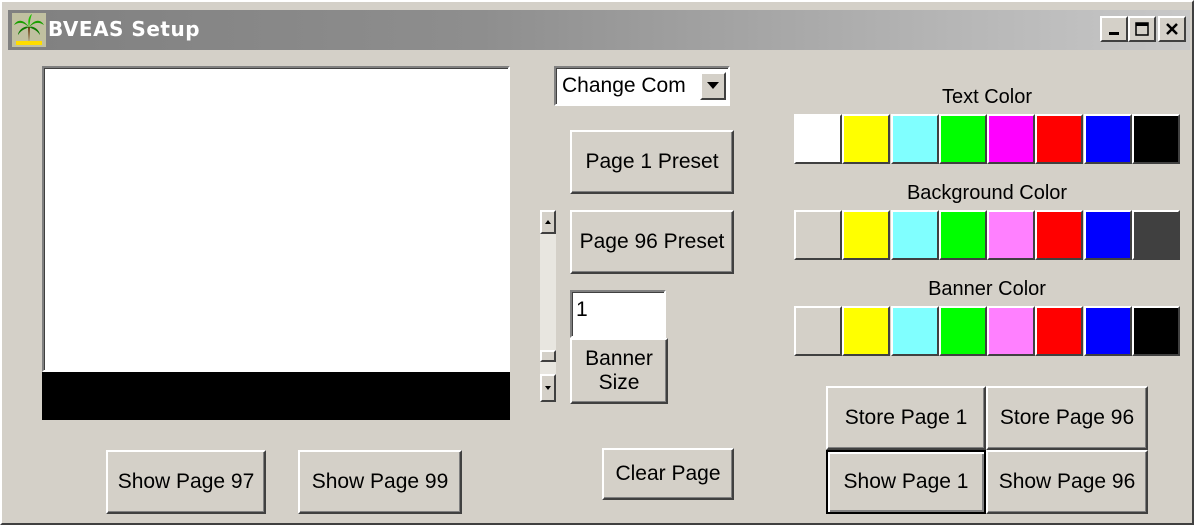  Describe the element at coordinates (124, 29) in the screenshot. I see `window-title: BVEAS Setup` at that location.